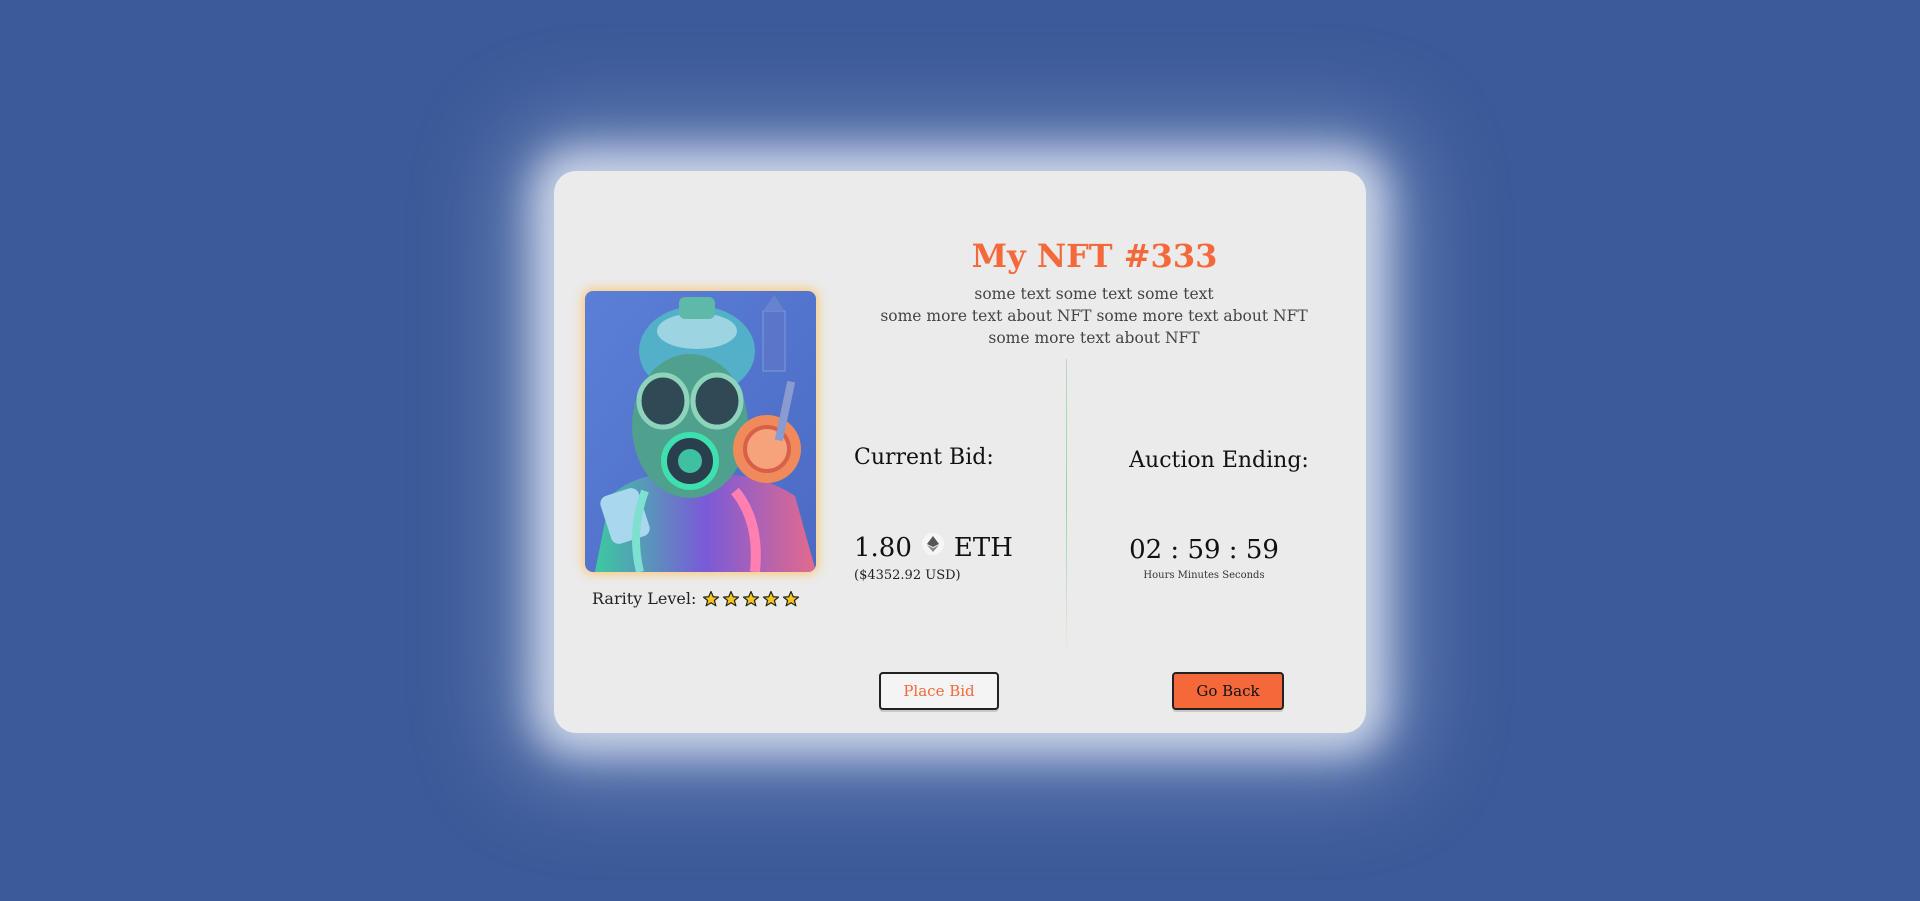 The height and width of the screenshot is (901, 1920). I want to click on current-bid-amount: 1.80 ETH, so click(933, 548).